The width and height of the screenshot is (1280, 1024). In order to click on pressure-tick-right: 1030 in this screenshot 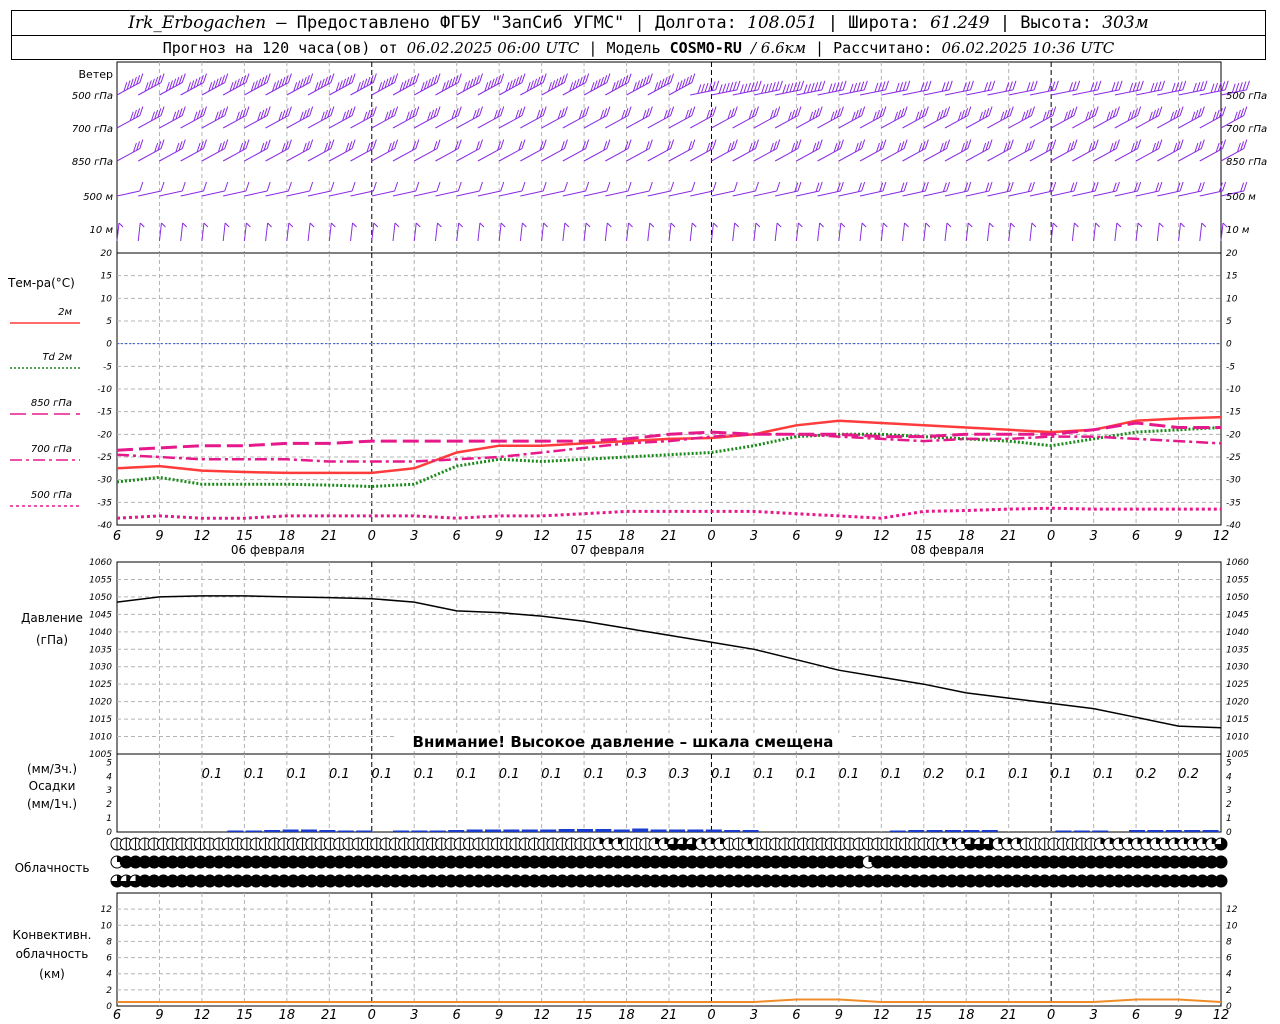, I will do `click(1237, 668)`.